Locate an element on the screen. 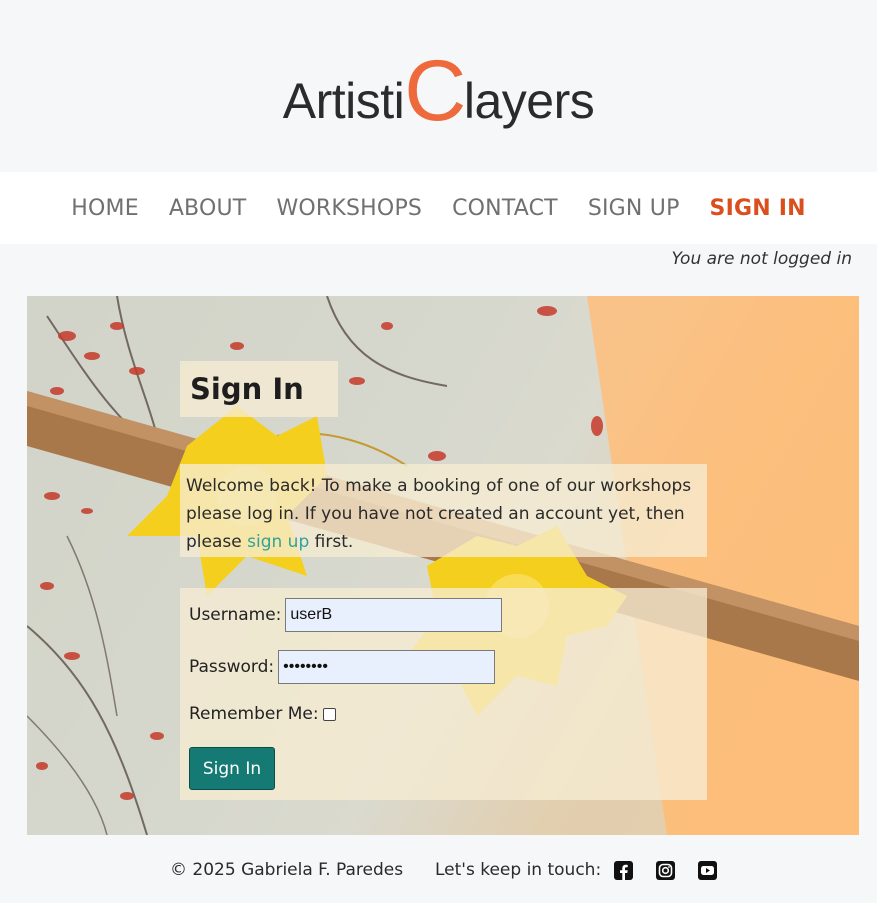 The width and height of the screenshot is (877, 903). sign-in-button: Sign In is located at coordinates (232, 768).